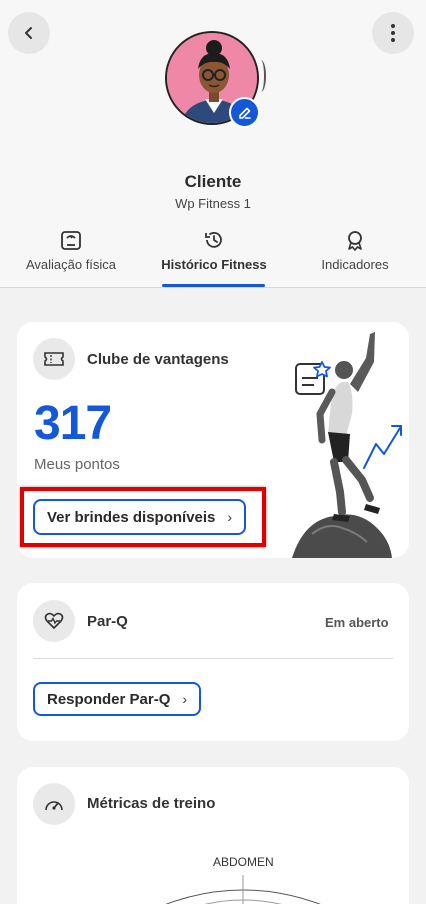  Describe the element at coordinates (213, 285) in the screenshot. I see `active-tab-indicator` at that location.